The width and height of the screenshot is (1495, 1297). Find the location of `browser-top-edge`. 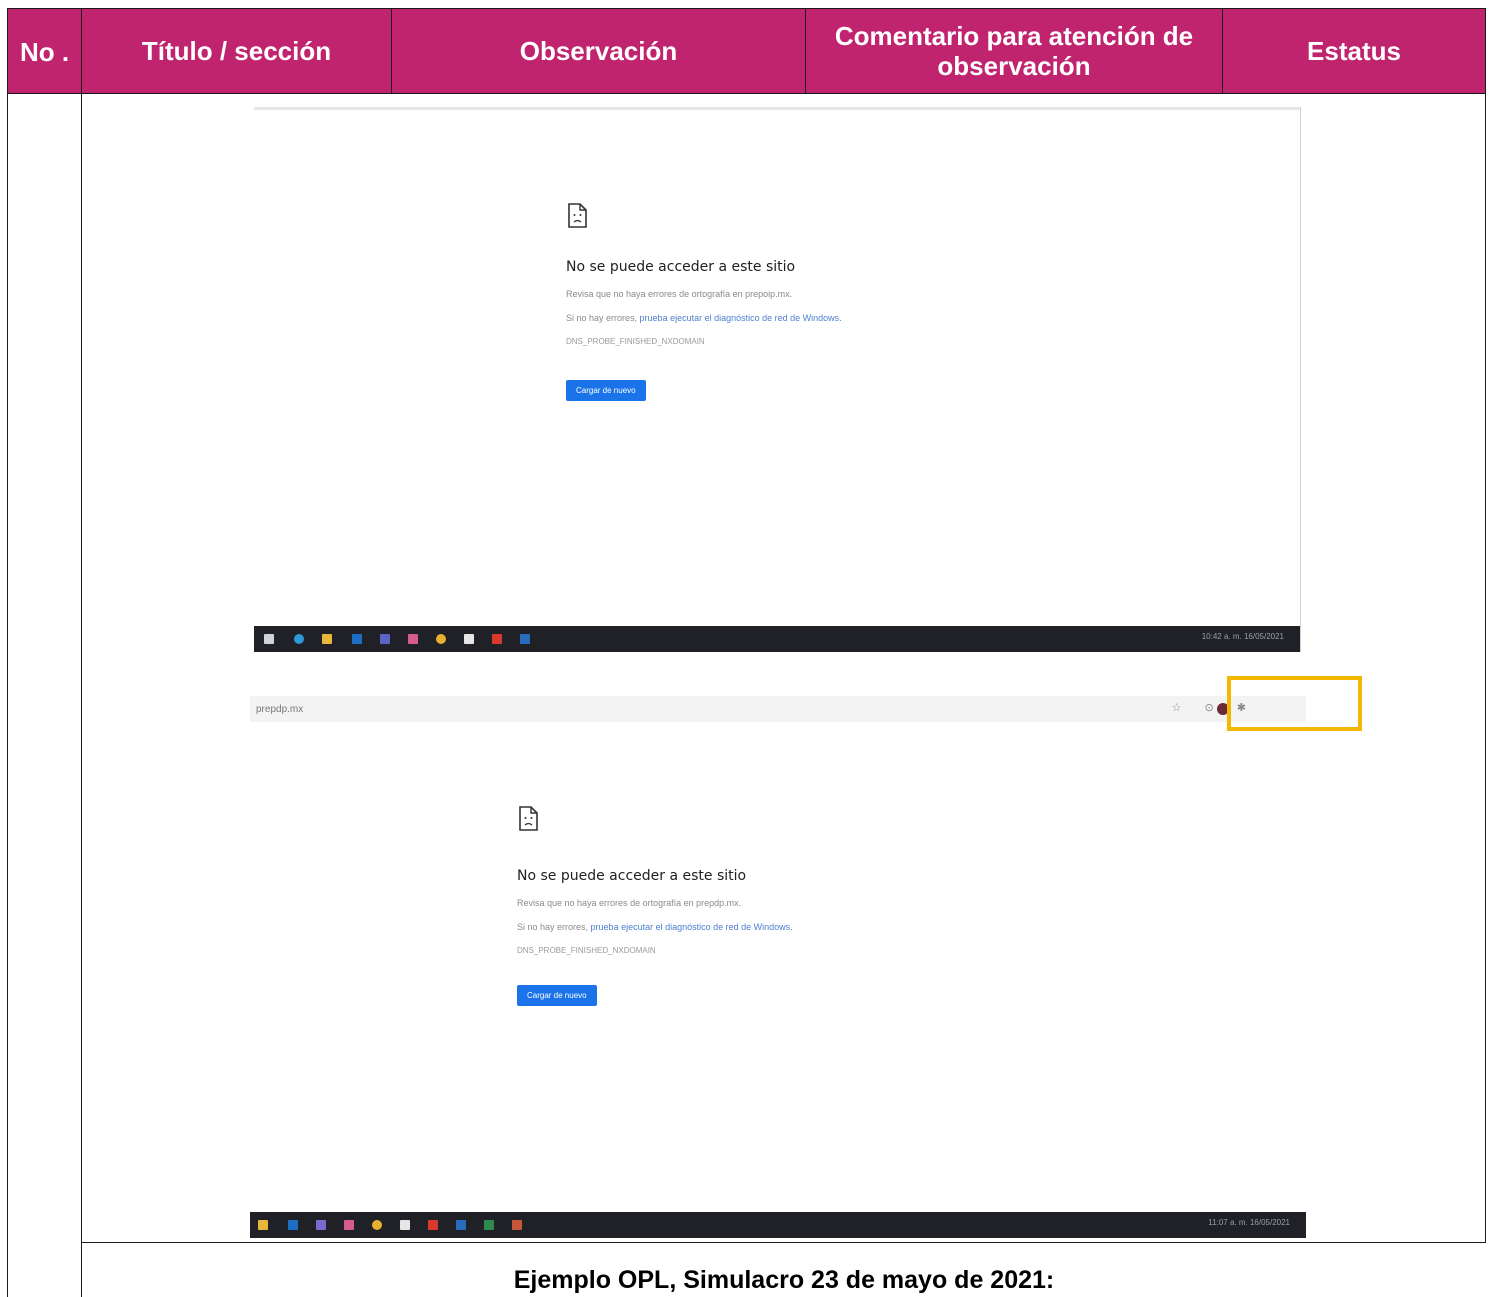

browser-top-edge is located at coordinates (777, 108).